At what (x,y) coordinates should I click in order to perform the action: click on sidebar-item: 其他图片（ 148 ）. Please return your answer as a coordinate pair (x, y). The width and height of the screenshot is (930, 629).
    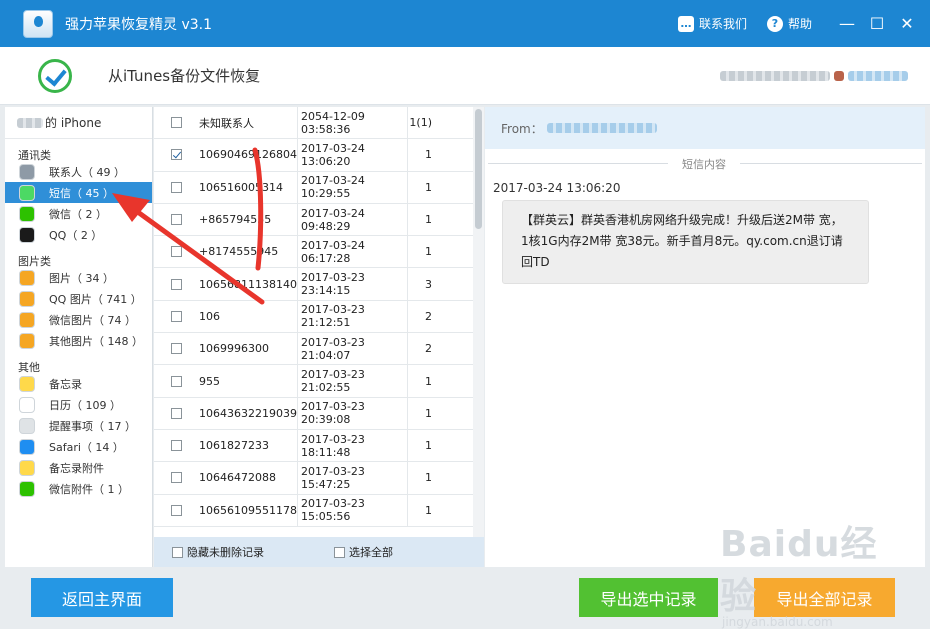
    Looking at the image, I should click on (78, 340).